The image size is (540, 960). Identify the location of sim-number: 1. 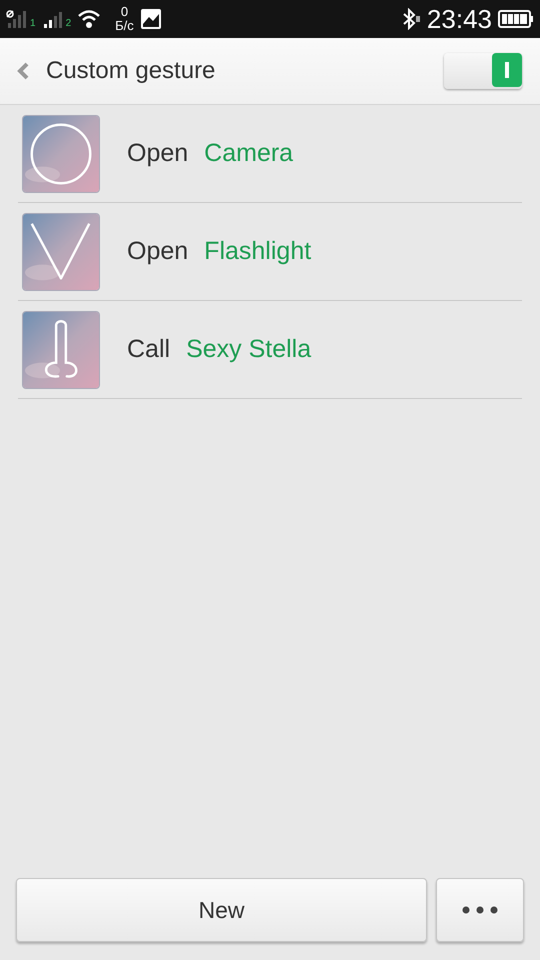
(33, 23).